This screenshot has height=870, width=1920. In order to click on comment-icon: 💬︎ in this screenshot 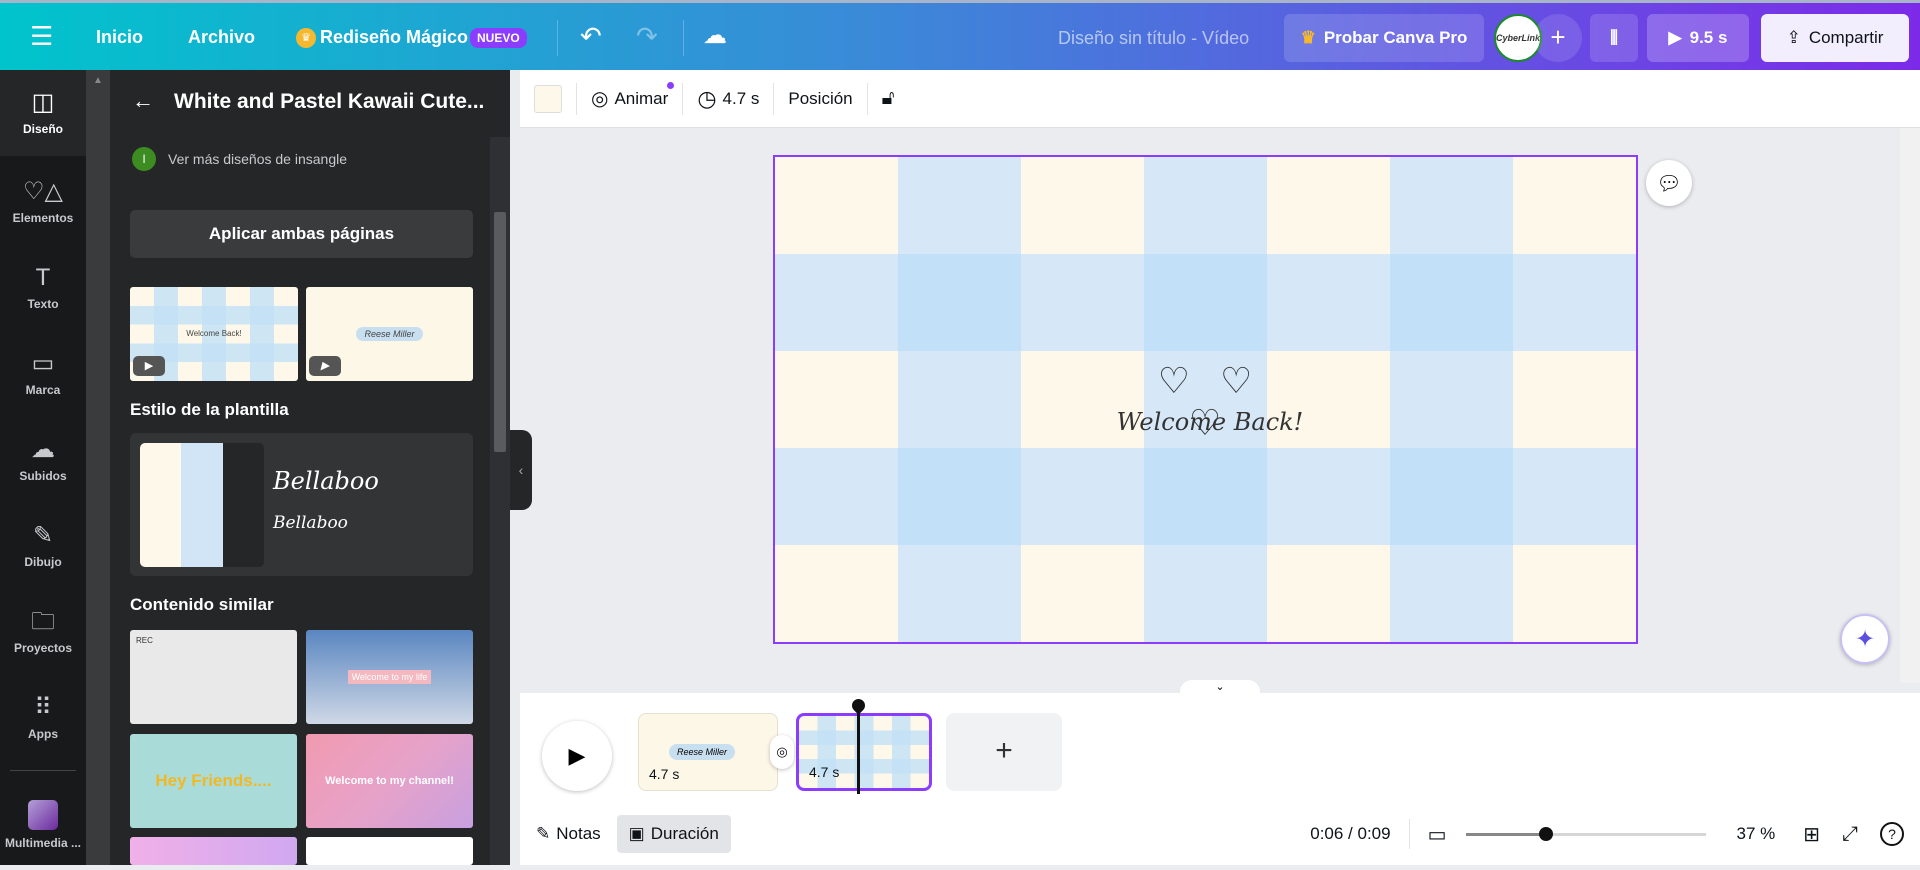, I will do `click(1669, 183)`.